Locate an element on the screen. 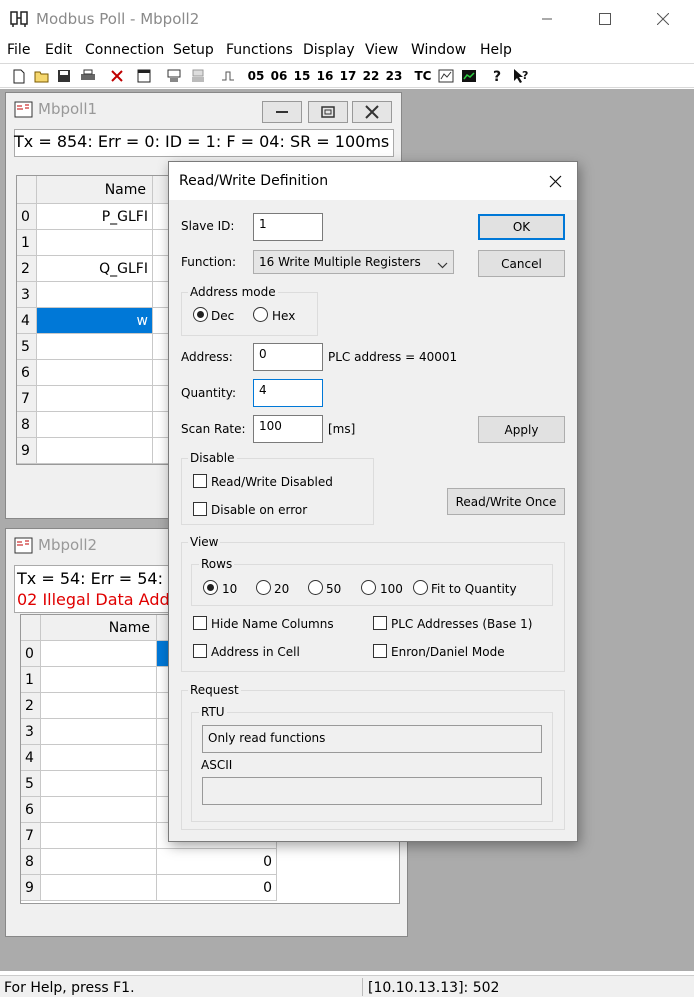 The width and height of the screenshot is (694, 997). name-cell: P_GLFI is located at coordinates (95, 217).